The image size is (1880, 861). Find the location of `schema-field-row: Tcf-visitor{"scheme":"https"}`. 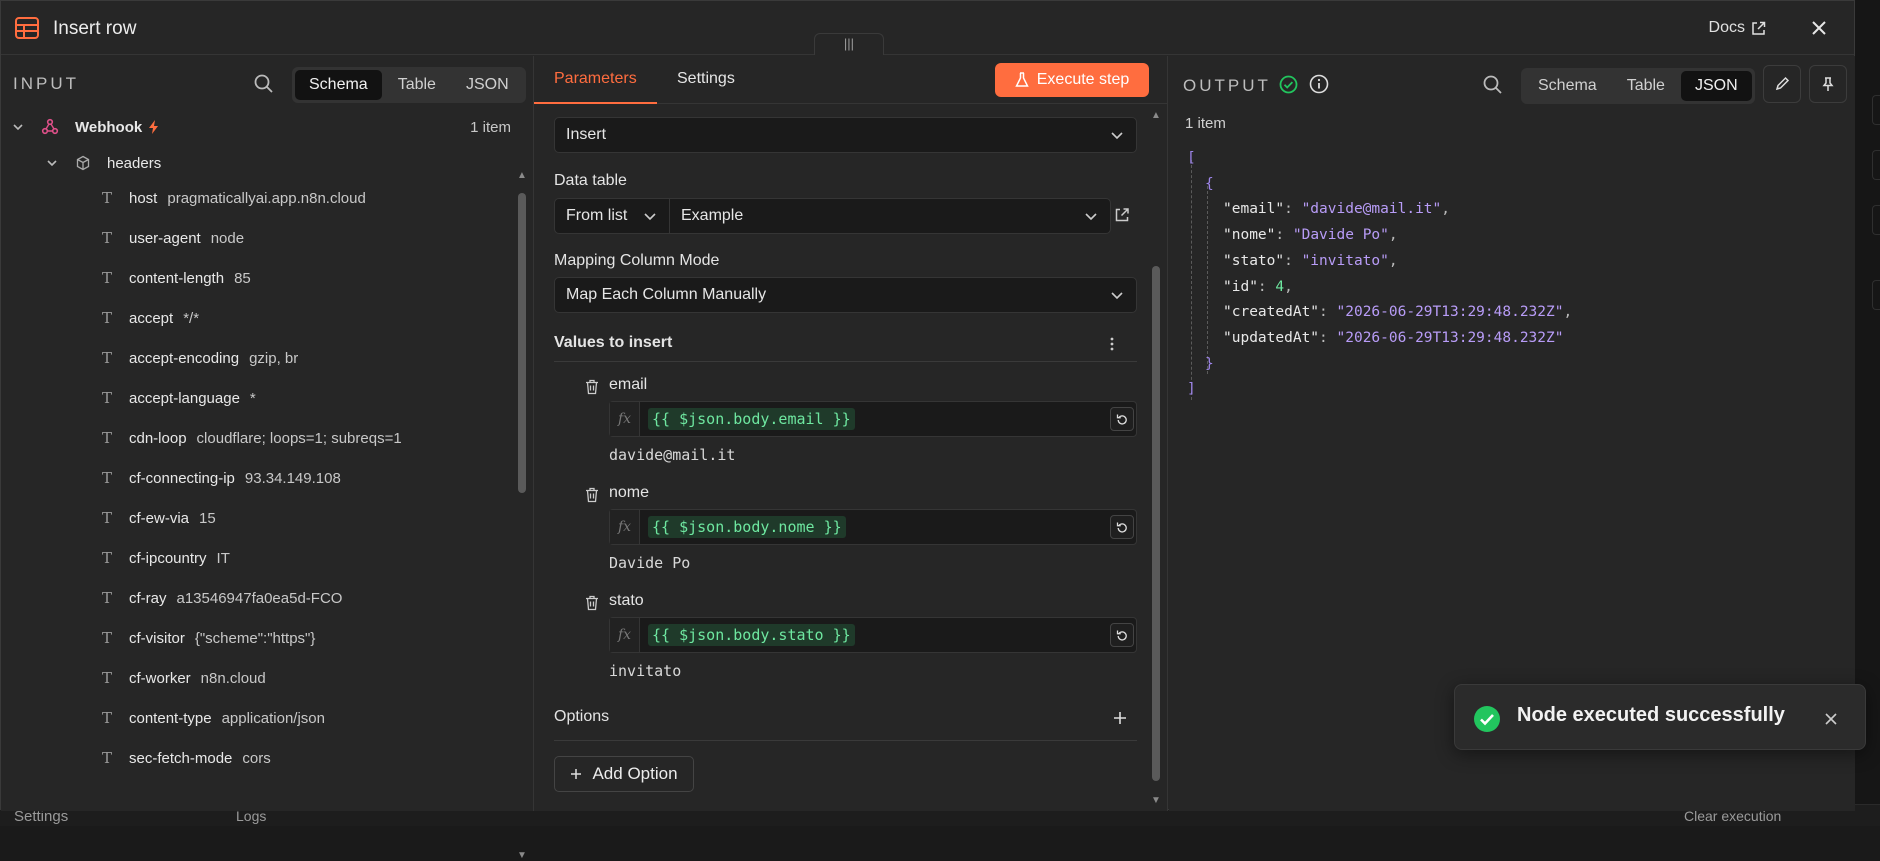

schema-field-row: Tcf-visitor{"scheme":"https"} is located at coordinates (207, 638).